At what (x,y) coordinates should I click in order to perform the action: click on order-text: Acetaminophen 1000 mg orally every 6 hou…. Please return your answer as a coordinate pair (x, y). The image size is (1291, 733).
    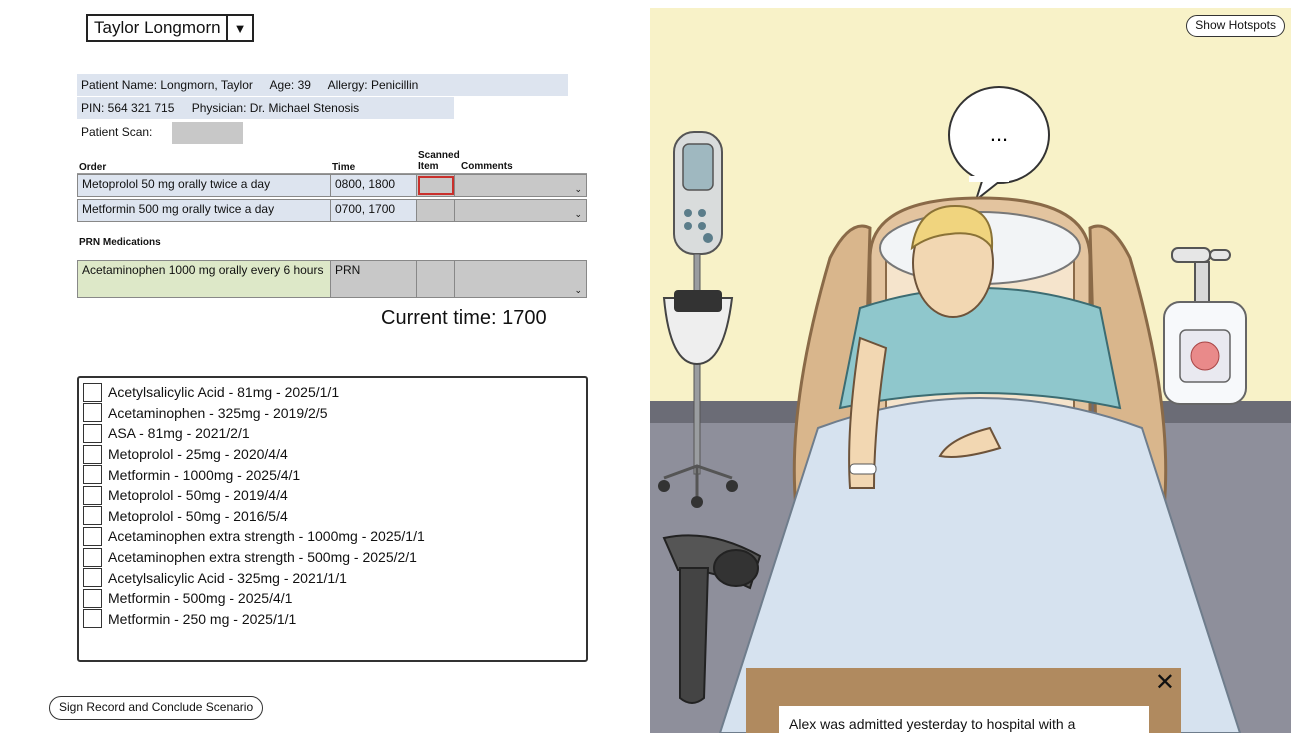
    Looking at the image, I should click on (204, 279).